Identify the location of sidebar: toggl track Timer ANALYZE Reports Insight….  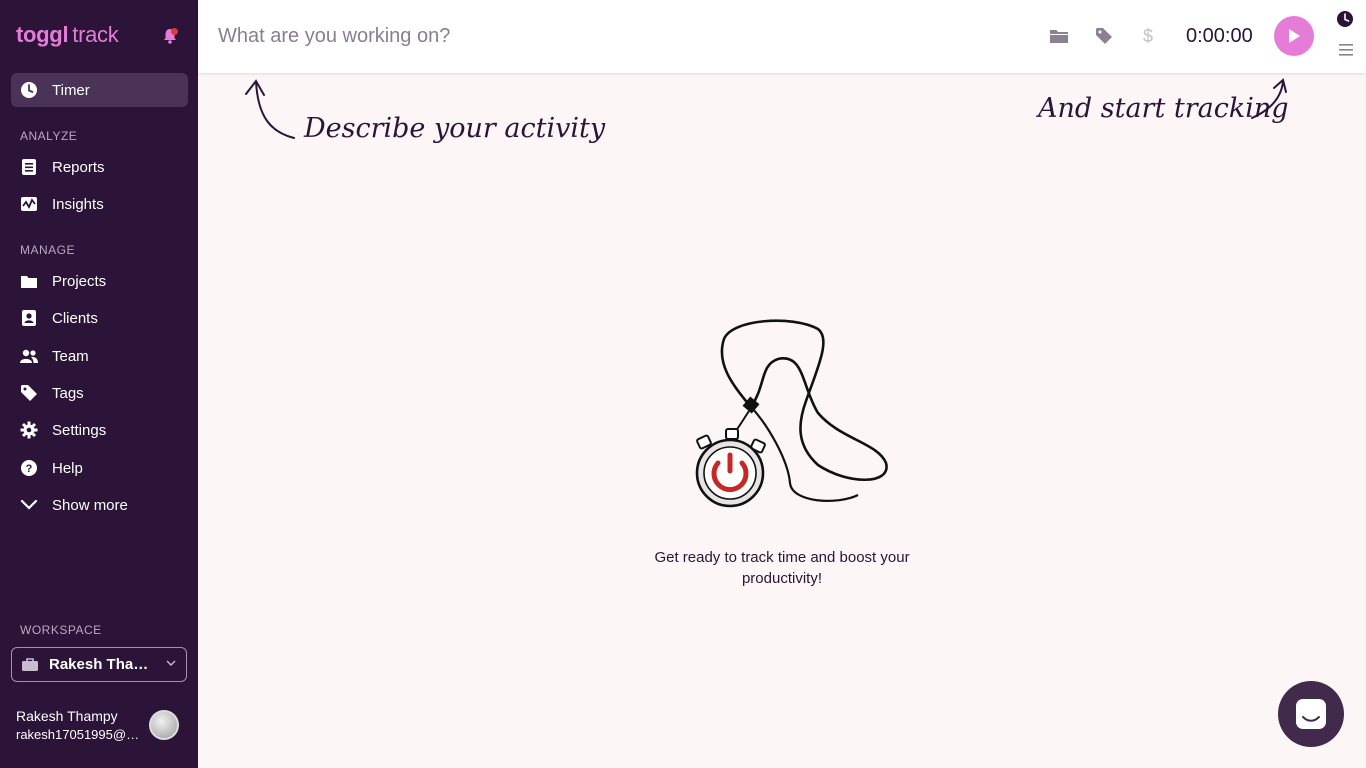
(99, 384).